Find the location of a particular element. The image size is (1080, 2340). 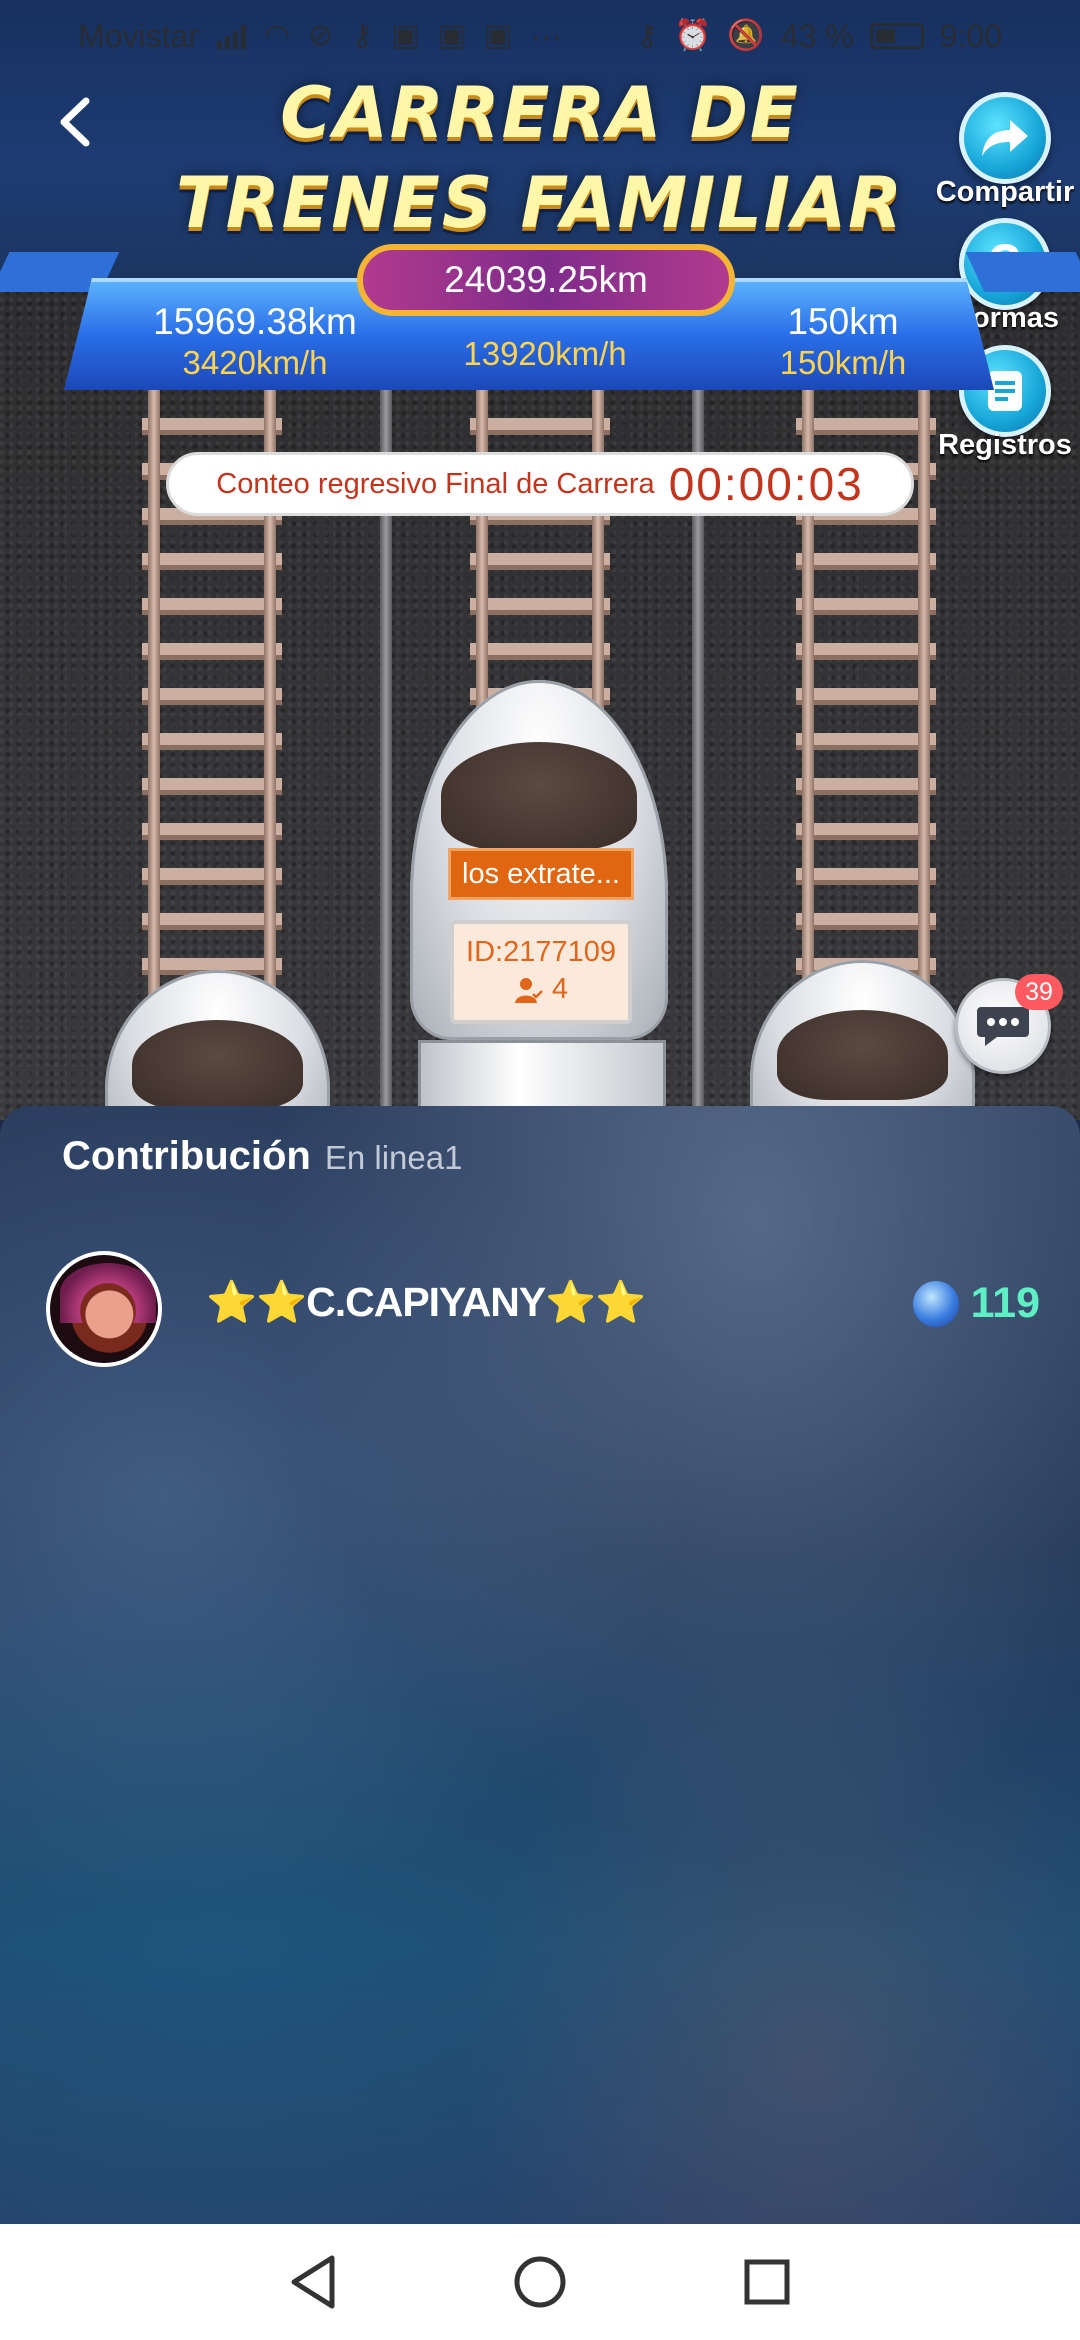

train-right is located at coordinates (862, 1040).